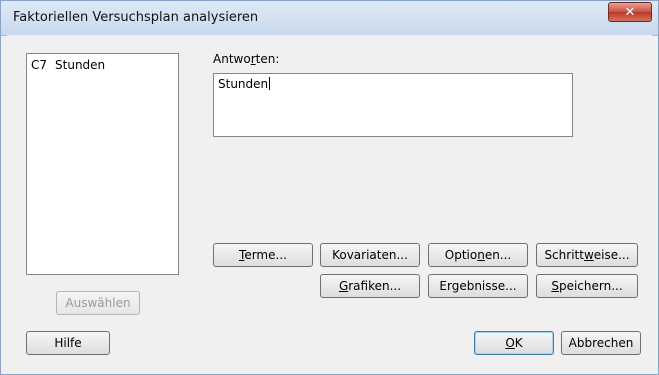 Image resolution: width=659 pixels, height=375 pixels. Describe the element at coordinates (80, 65) in the screenshot. I see `column-name: Stunden` at that location.